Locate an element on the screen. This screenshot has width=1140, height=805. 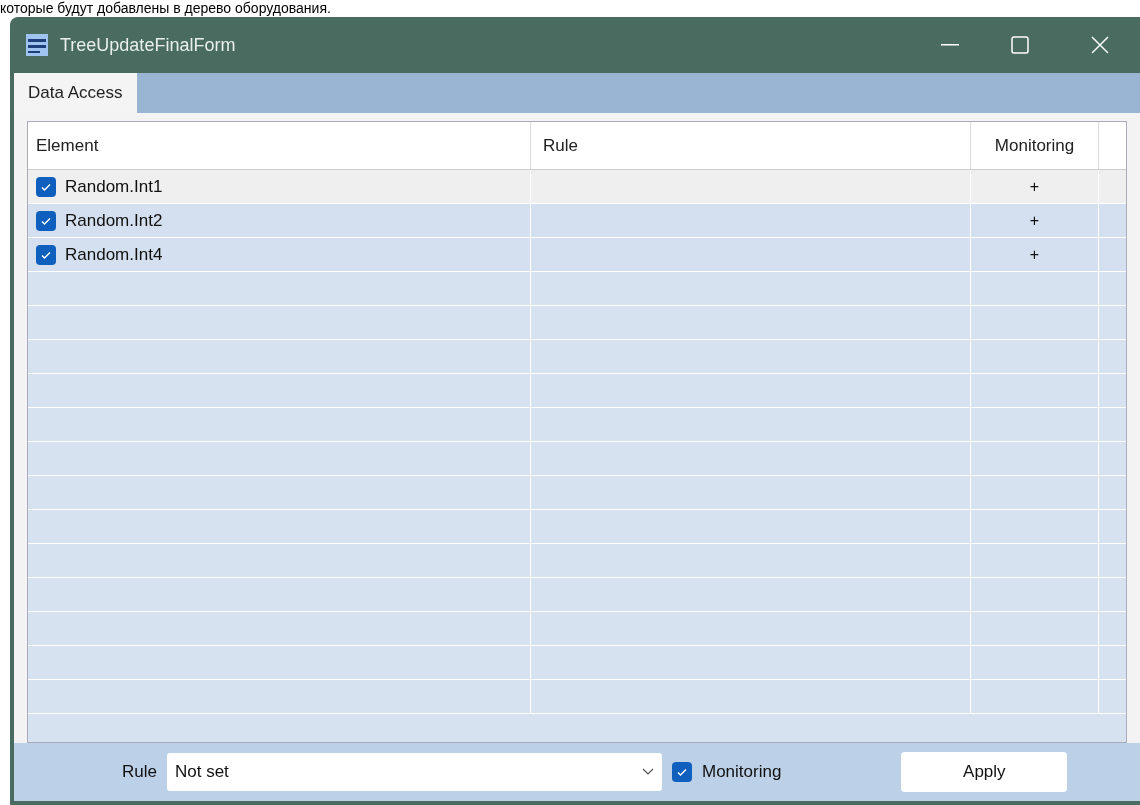
table-row: Random.Int2 + is located at coordinates (577, 221).